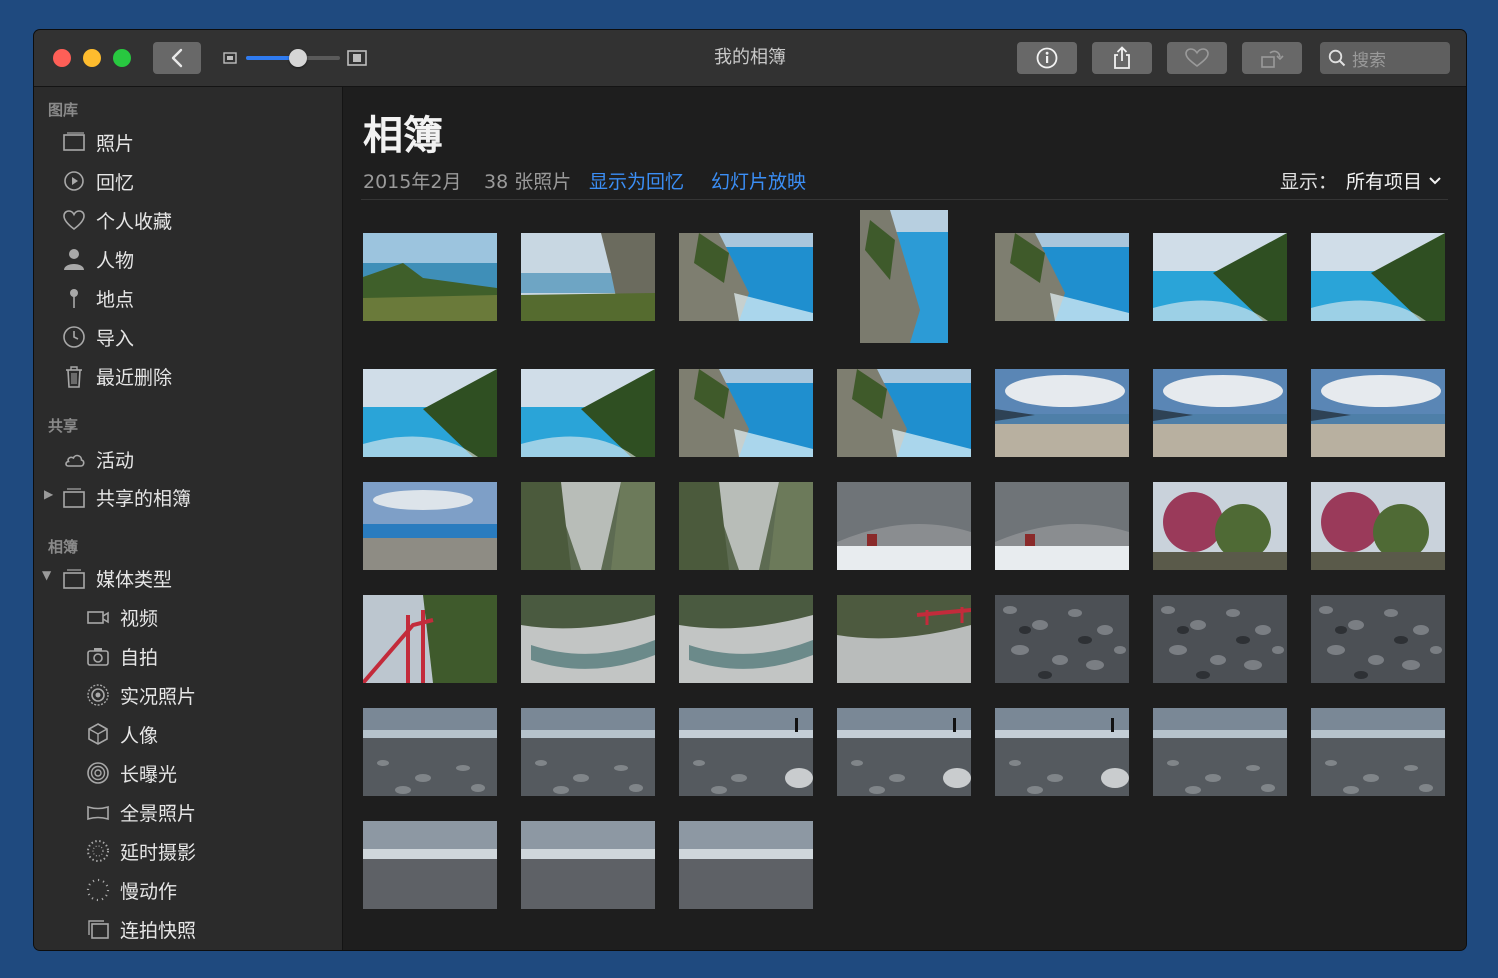  Describe the element at coordinates (158, 696) in the screenshot. I see `sidebar-item-label: 实况照片` at that location.